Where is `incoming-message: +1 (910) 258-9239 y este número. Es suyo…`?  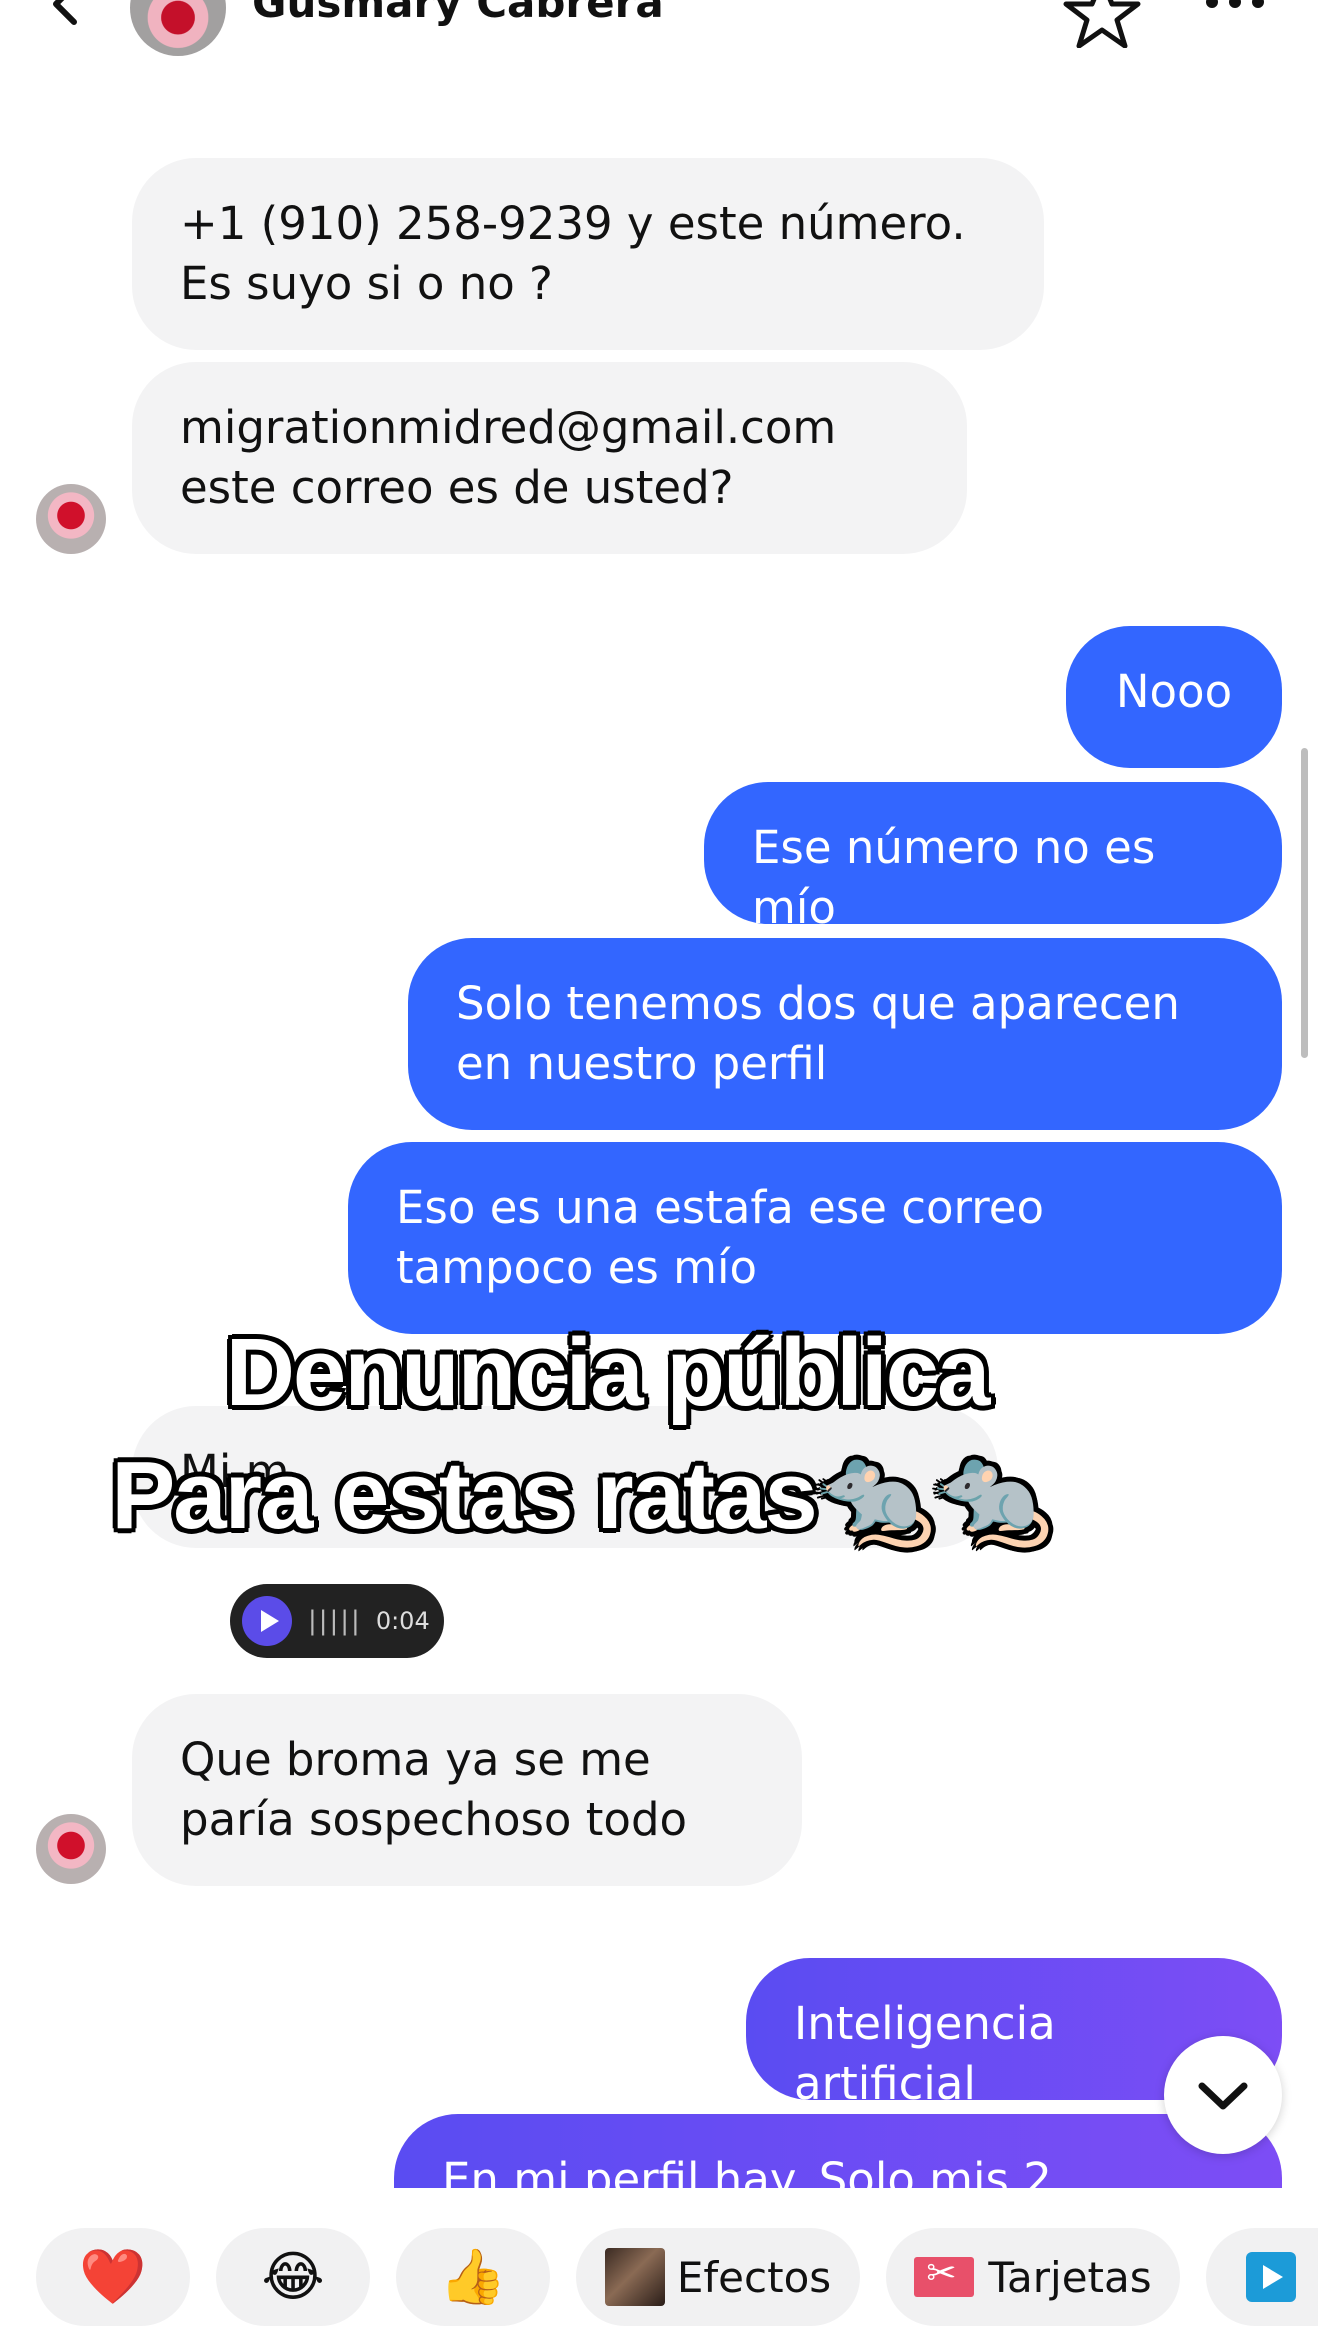
incoming-message: +1 (910) 258-9239 y este número. Es suyo… is located at coordinates (588, 254).